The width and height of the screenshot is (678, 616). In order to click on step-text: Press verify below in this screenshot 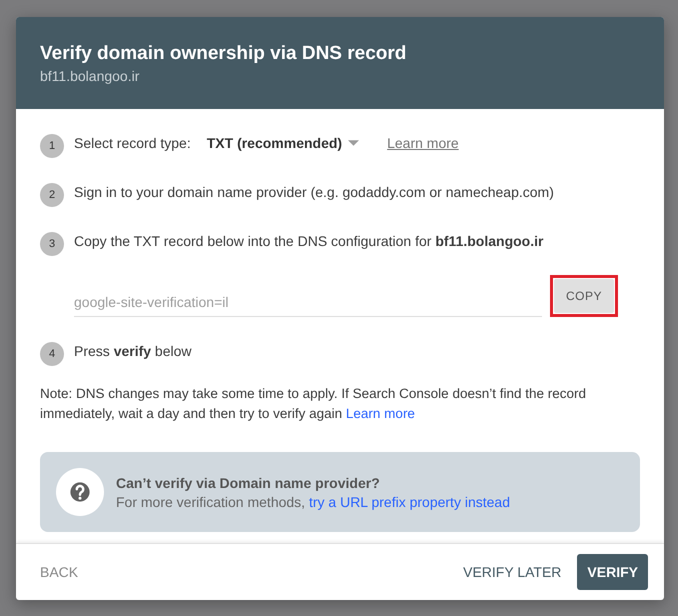, I will do `click(133, 351)`.